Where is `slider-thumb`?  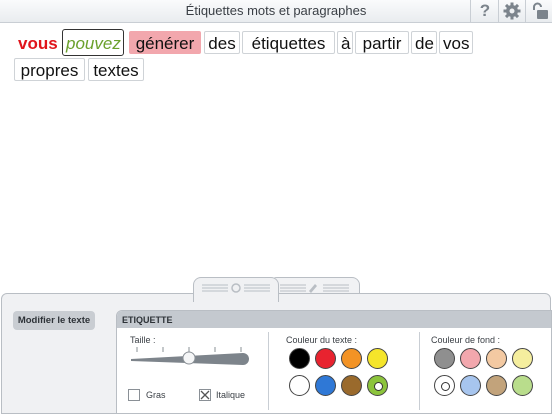
slider-thumb is located at coordinates (189, 358).